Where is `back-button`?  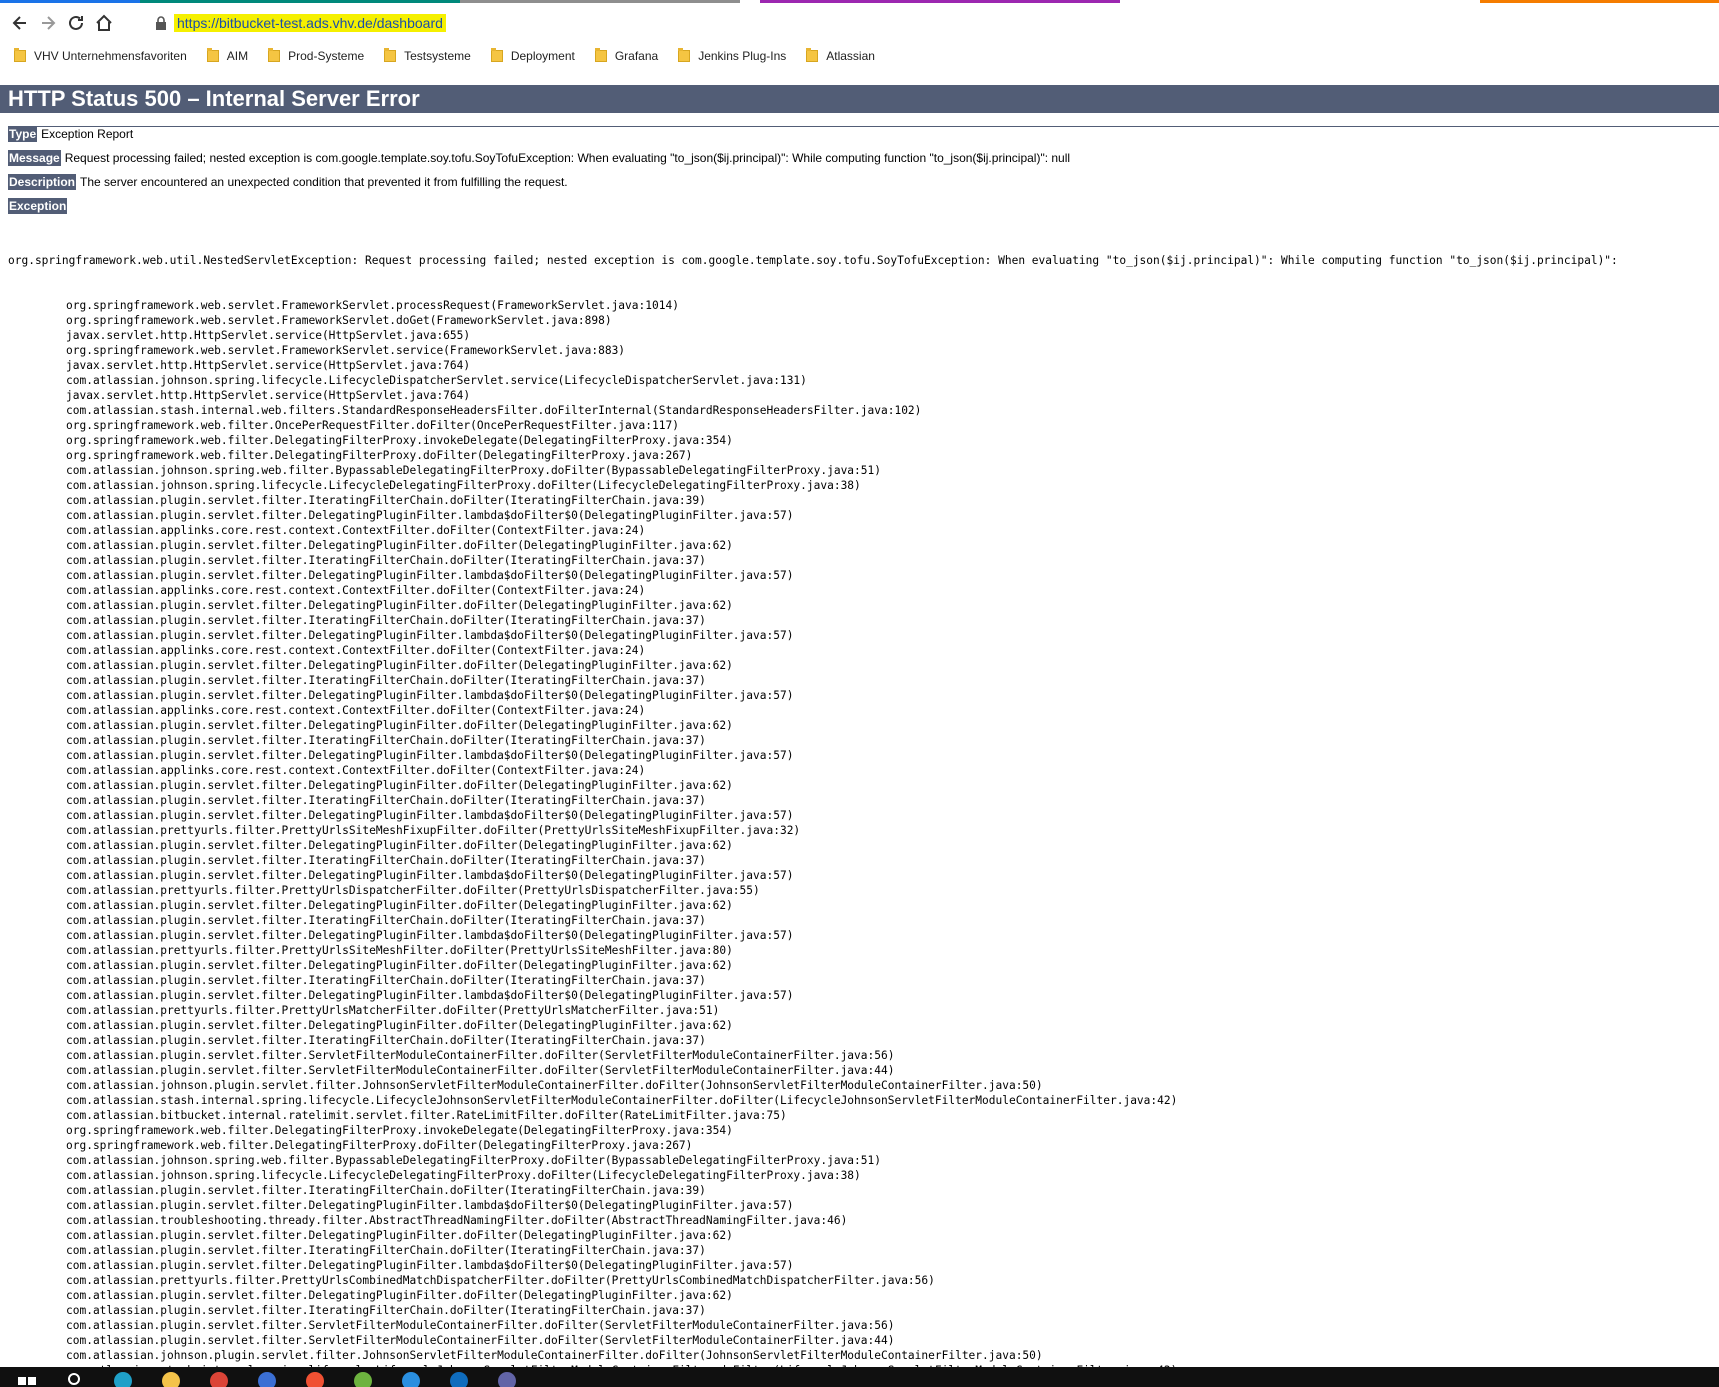
back-button is located at coordinates (20, 23).